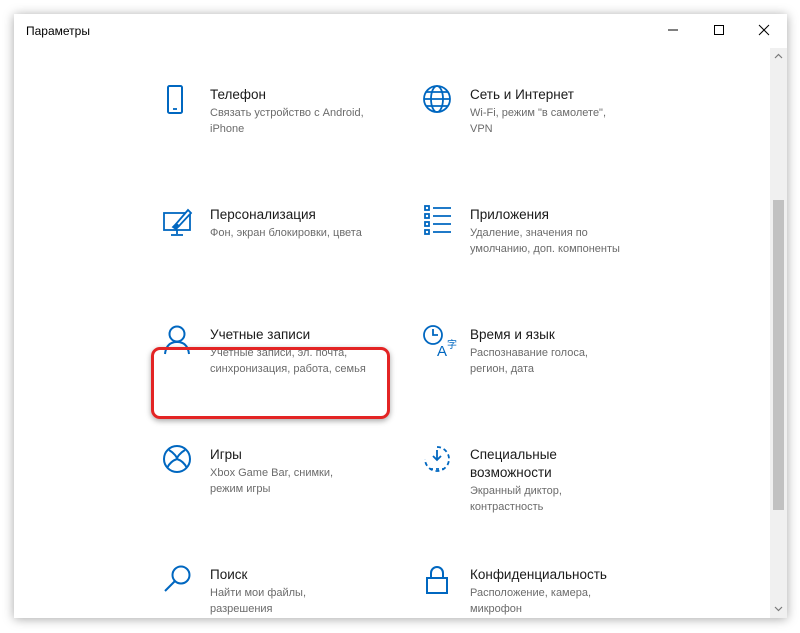 The image size is (800, 633). Describe the element at coordinates (511, 472) in the screenshot. I see `tile-title-line2: возможности` at that location.